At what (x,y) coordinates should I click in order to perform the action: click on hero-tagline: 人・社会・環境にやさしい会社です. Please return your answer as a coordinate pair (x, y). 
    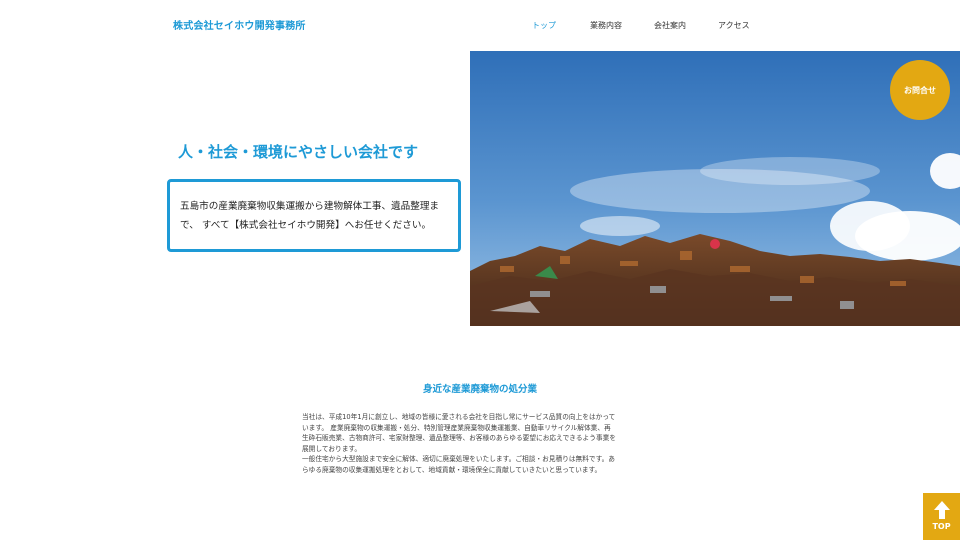
    Looking at the image, I should click on (298, 152).